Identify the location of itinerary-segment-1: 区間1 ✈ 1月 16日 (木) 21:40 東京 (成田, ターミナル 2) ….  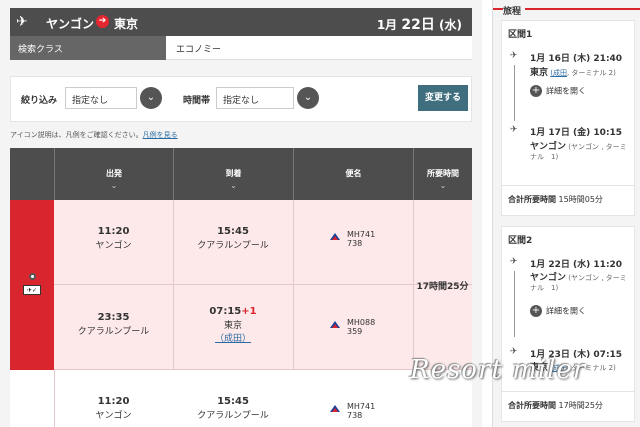
(568, 118).